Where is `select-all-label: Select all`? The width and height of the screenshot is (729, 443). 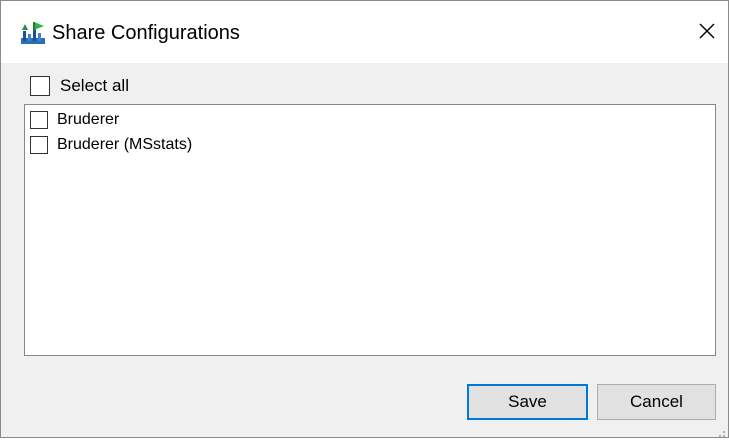
select-all-label: Select all is located at coordinates (94, 86).